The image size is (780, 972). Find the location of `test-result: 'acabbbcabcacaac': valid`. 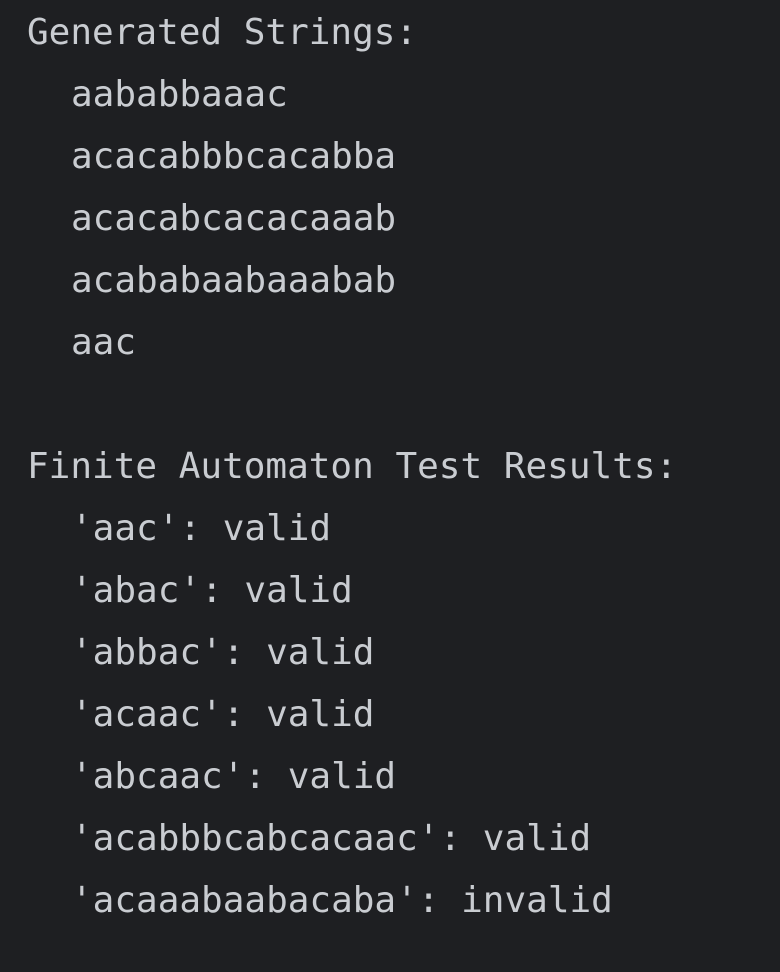

test-result: 'acabbbcabcacaac': valid is located at coordinates (331, 838).